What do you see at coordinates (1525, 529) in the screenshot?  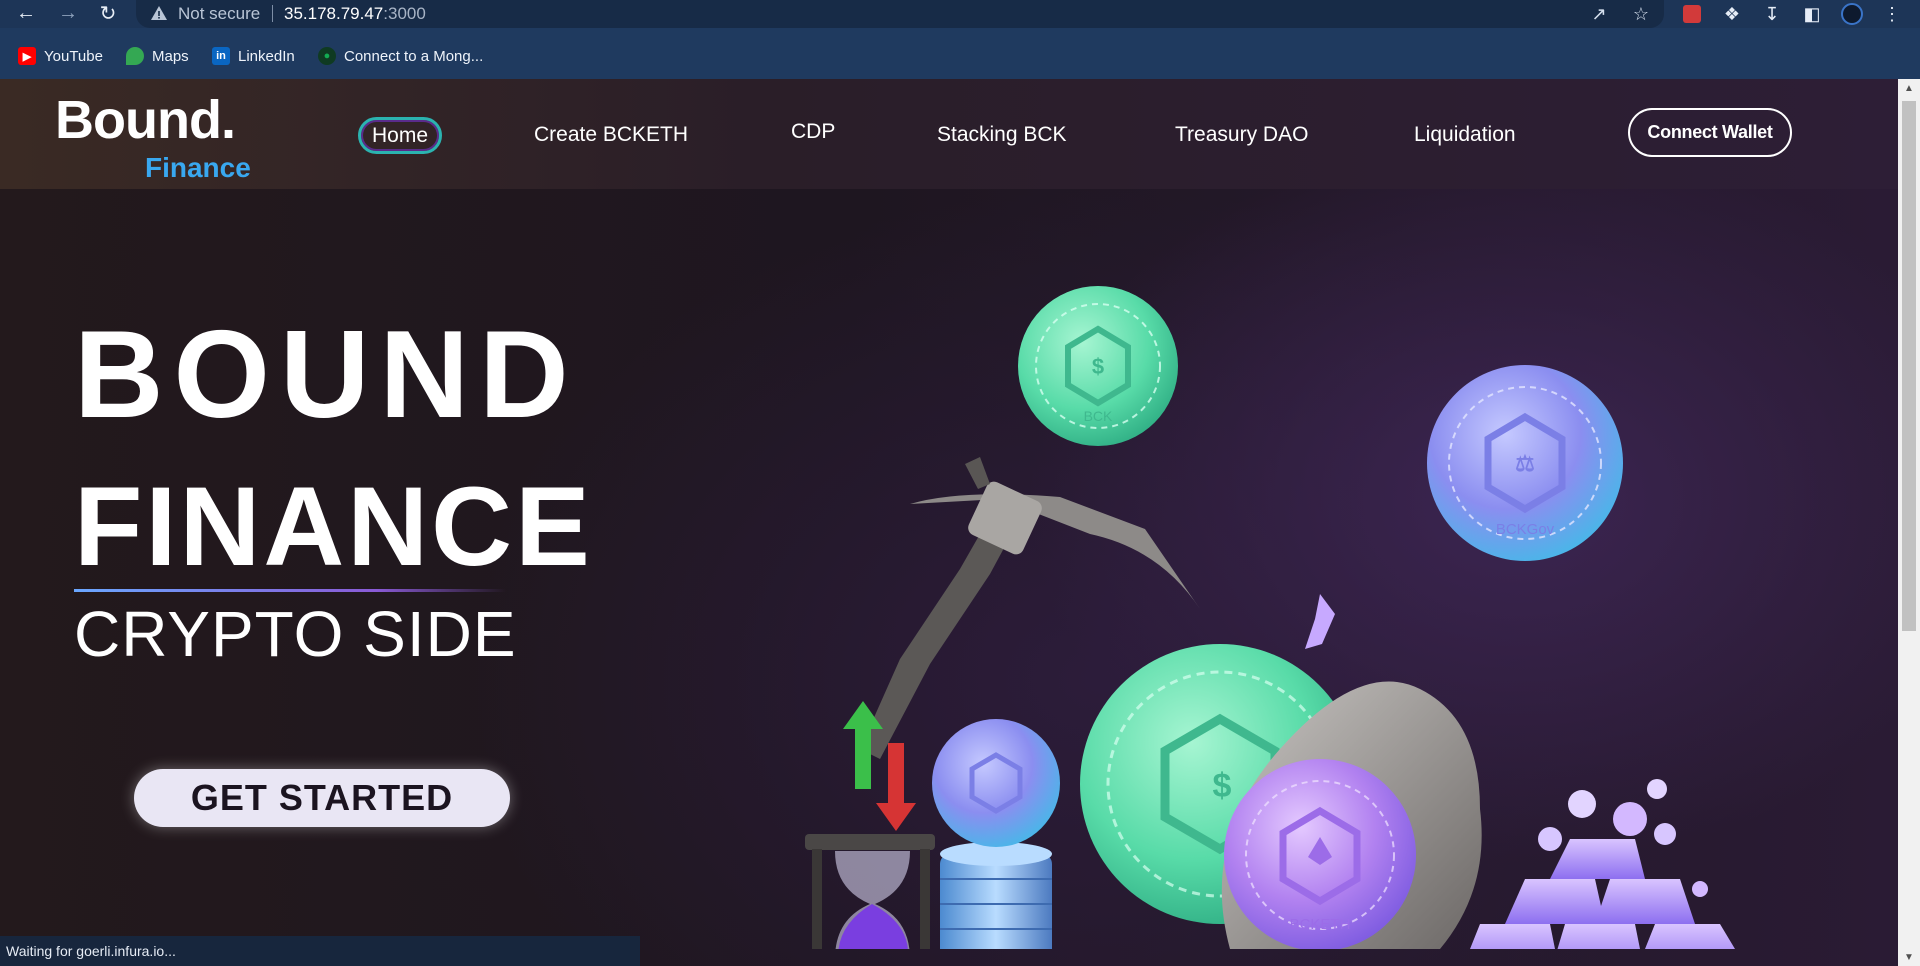 I see `svg-text: BCKGov` at bounding box center [1525, 529].